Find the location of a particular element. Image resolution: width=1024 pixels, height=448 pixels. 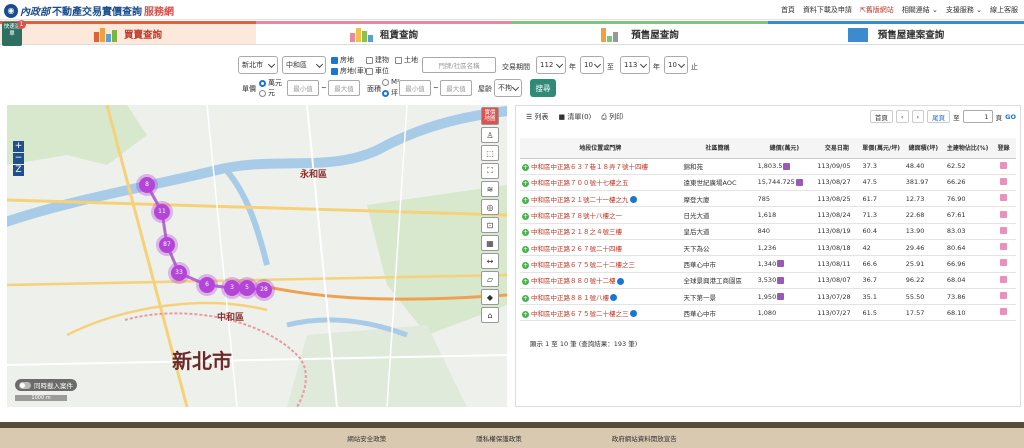

footer-privacy-link: 隱私權保護政策 is located at coordinates (499, 438).